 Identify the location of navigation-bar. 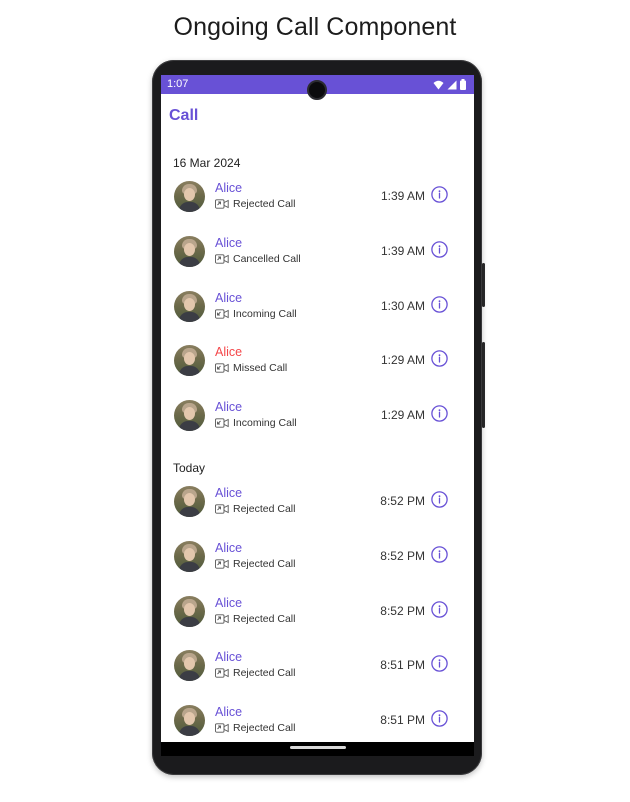
(317, 749).